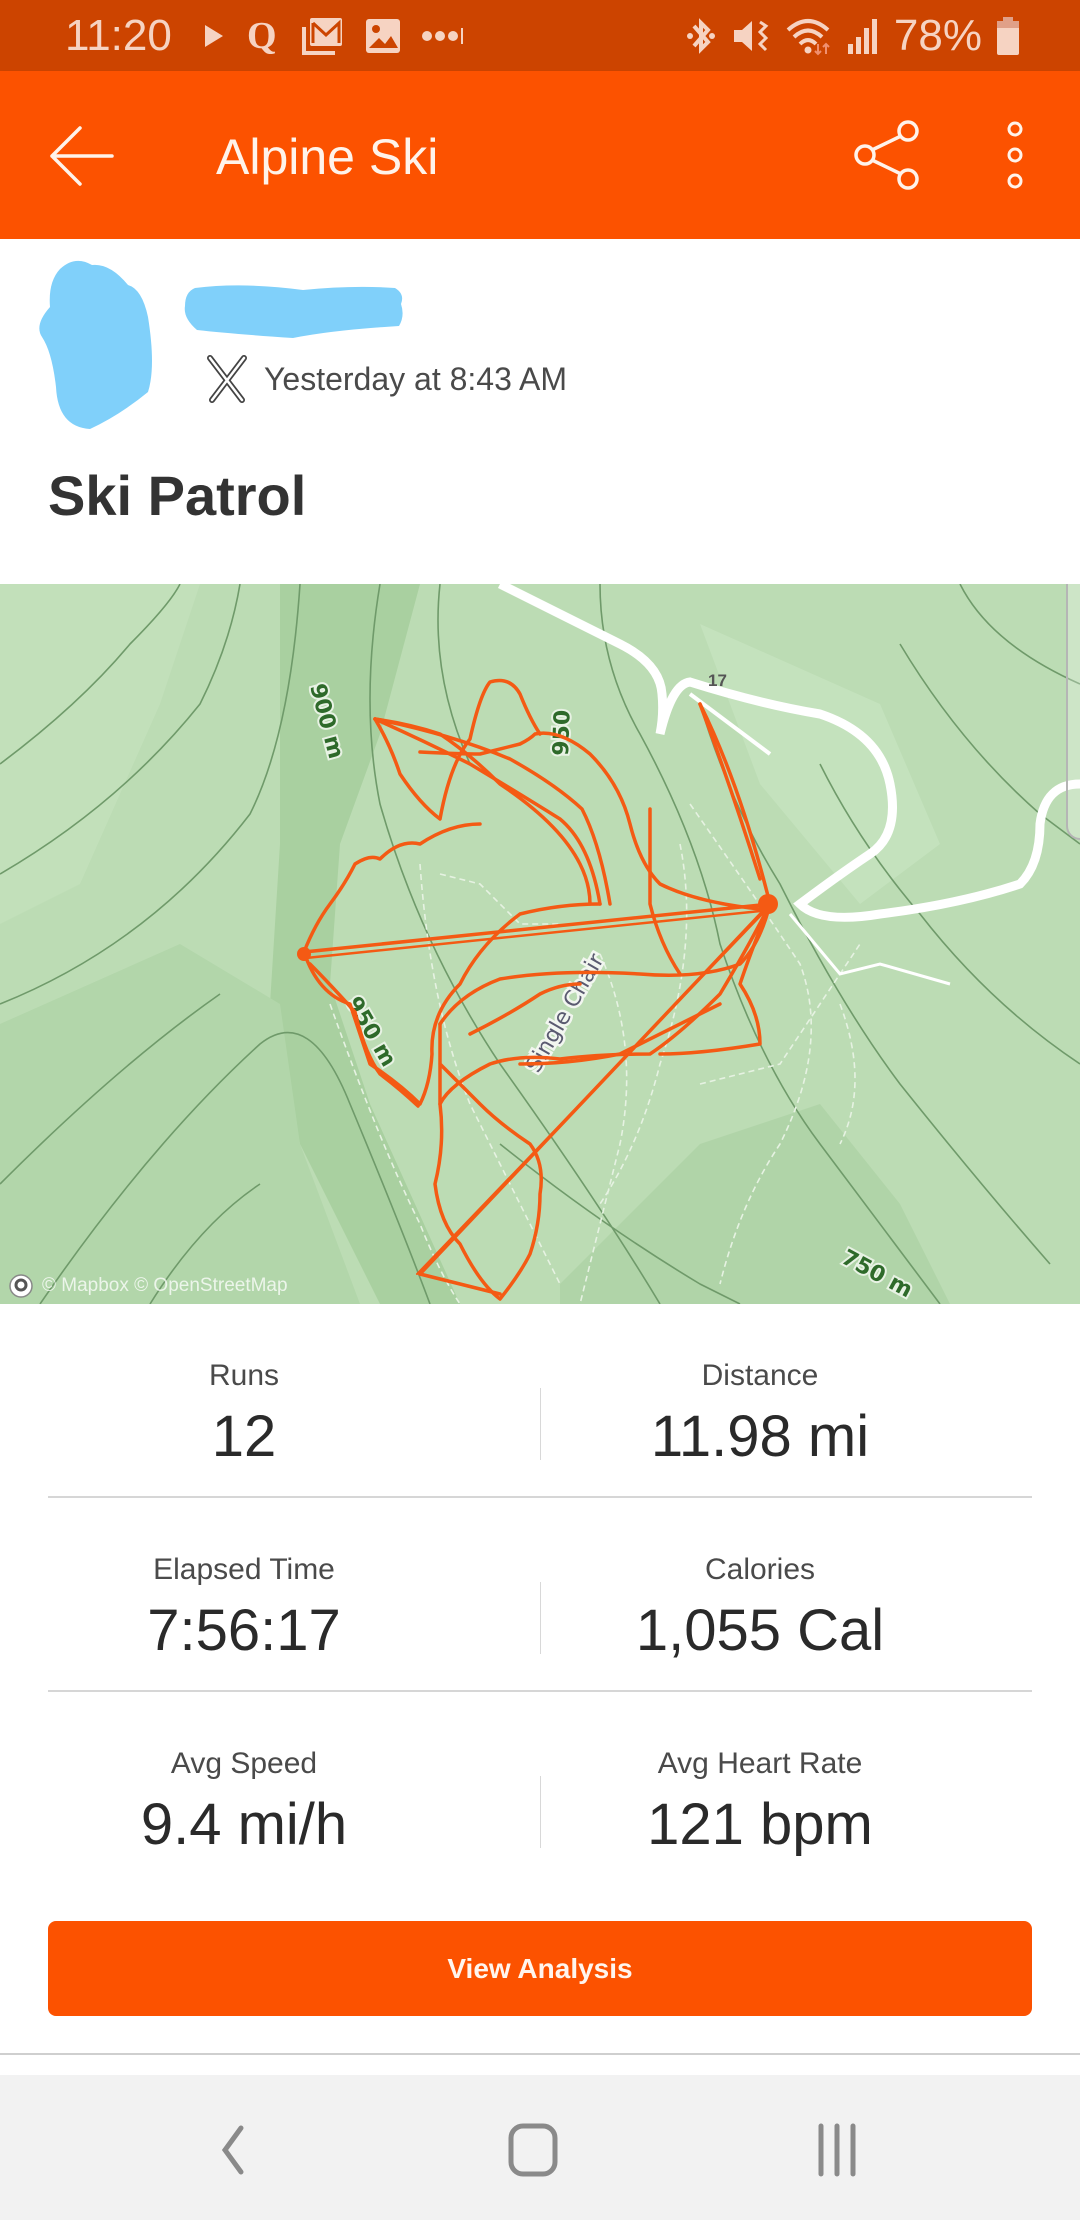 The image size is (1080, 2220). Describe the element at coordinates (717, 680) in the screenshot. I see `road-label: 17` at that location.